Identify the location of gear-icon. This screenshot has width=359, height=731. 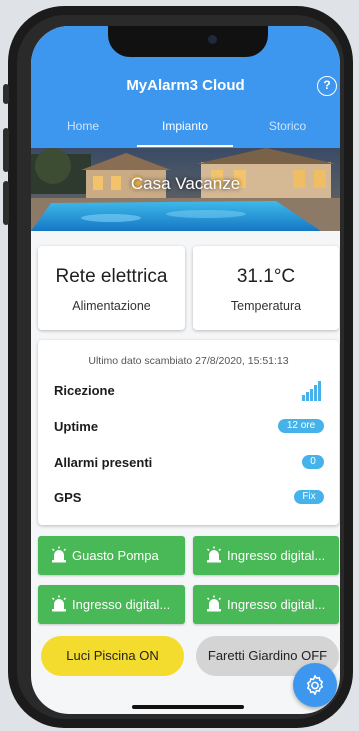
(315, 685).